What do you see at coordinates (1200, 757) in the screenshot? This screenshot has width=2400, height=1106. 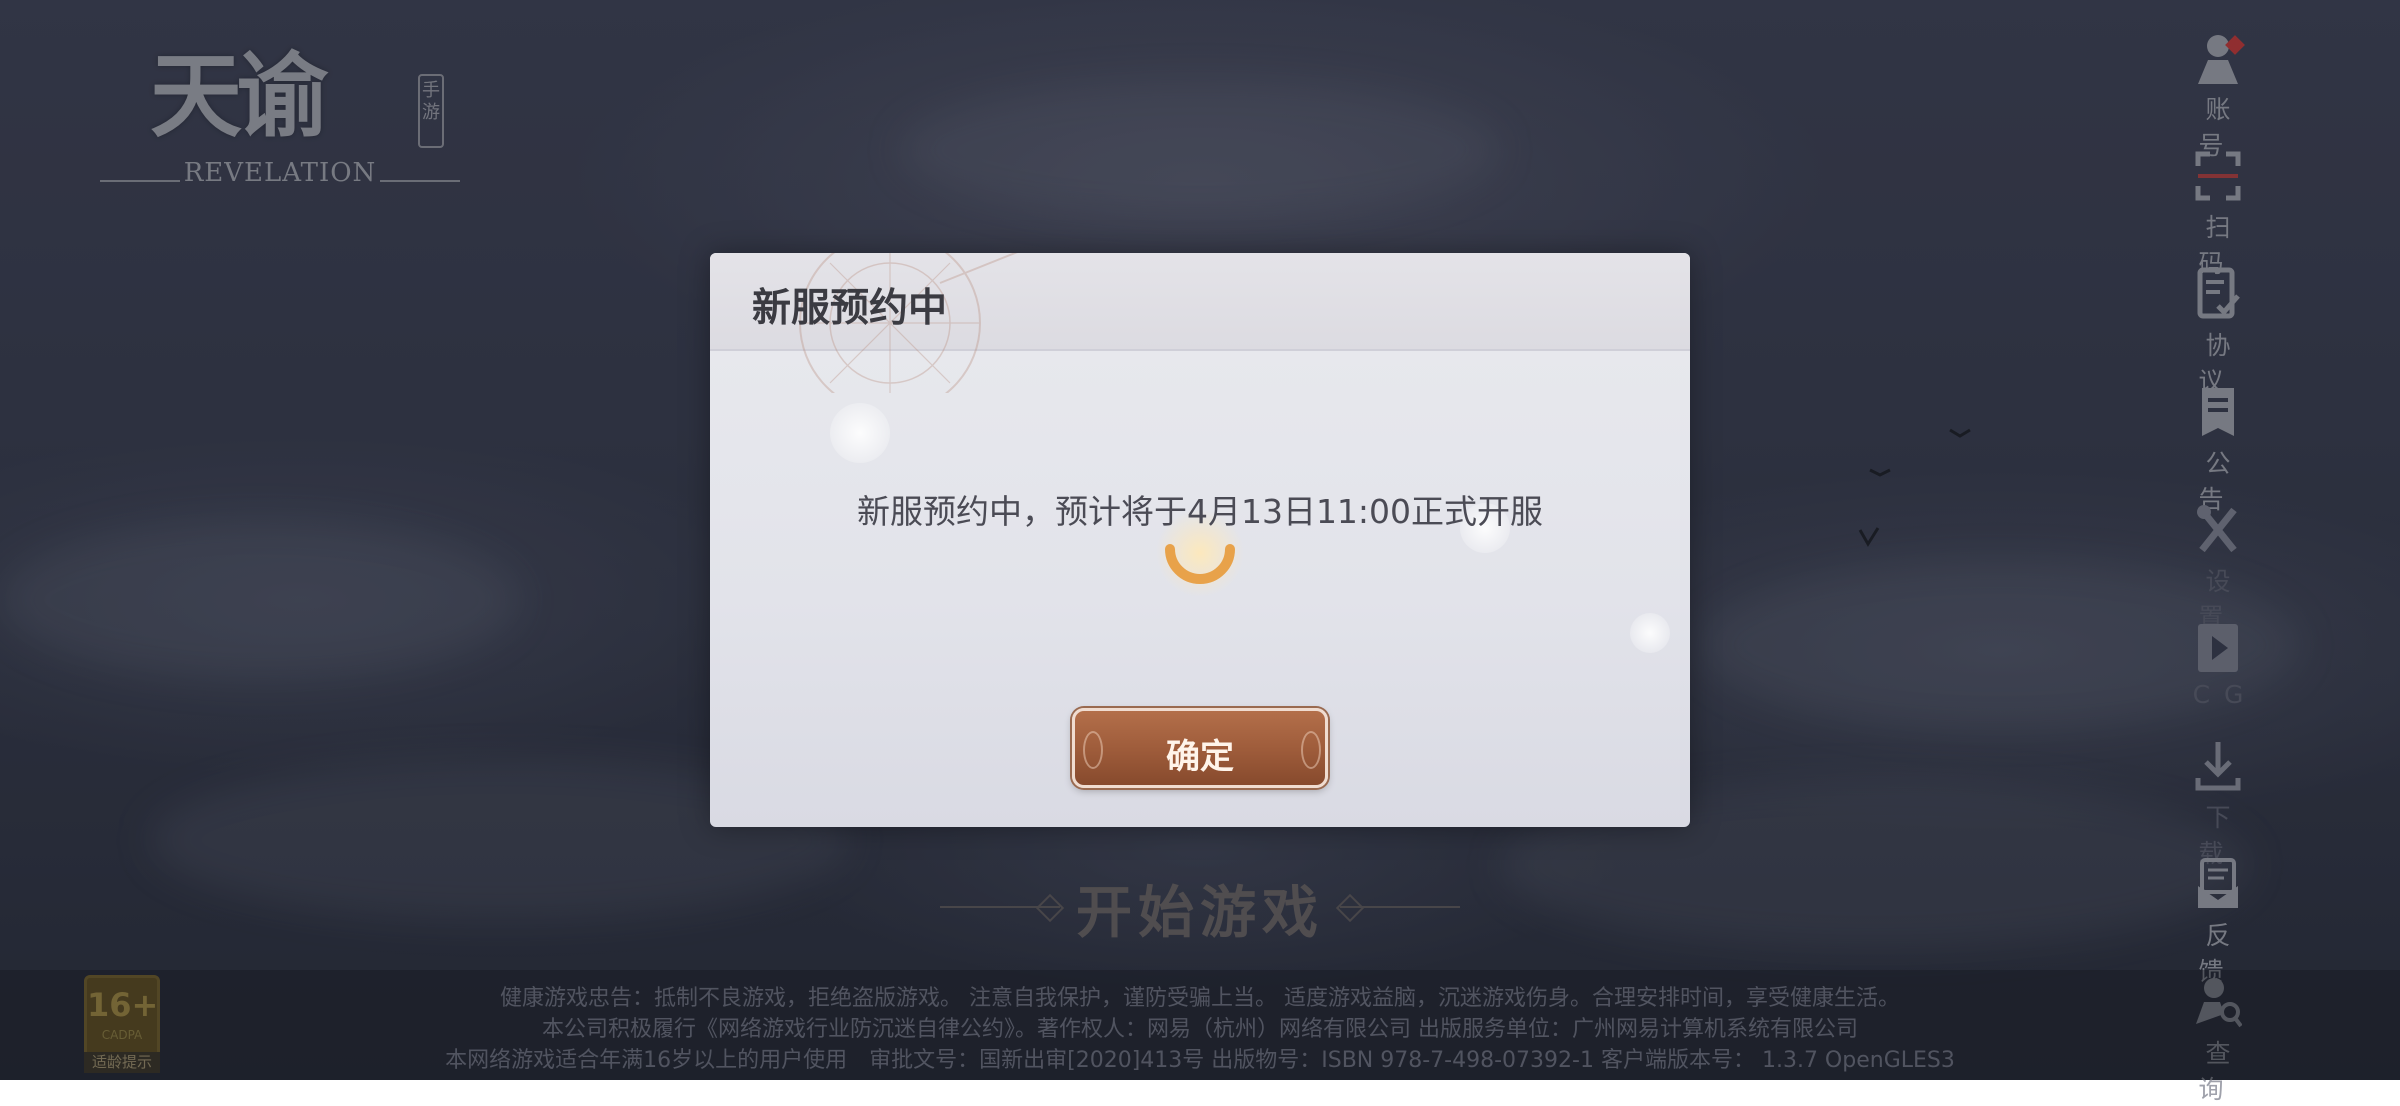 I see `confirm-button-label: 确定` at bounding box center [1200, 757].